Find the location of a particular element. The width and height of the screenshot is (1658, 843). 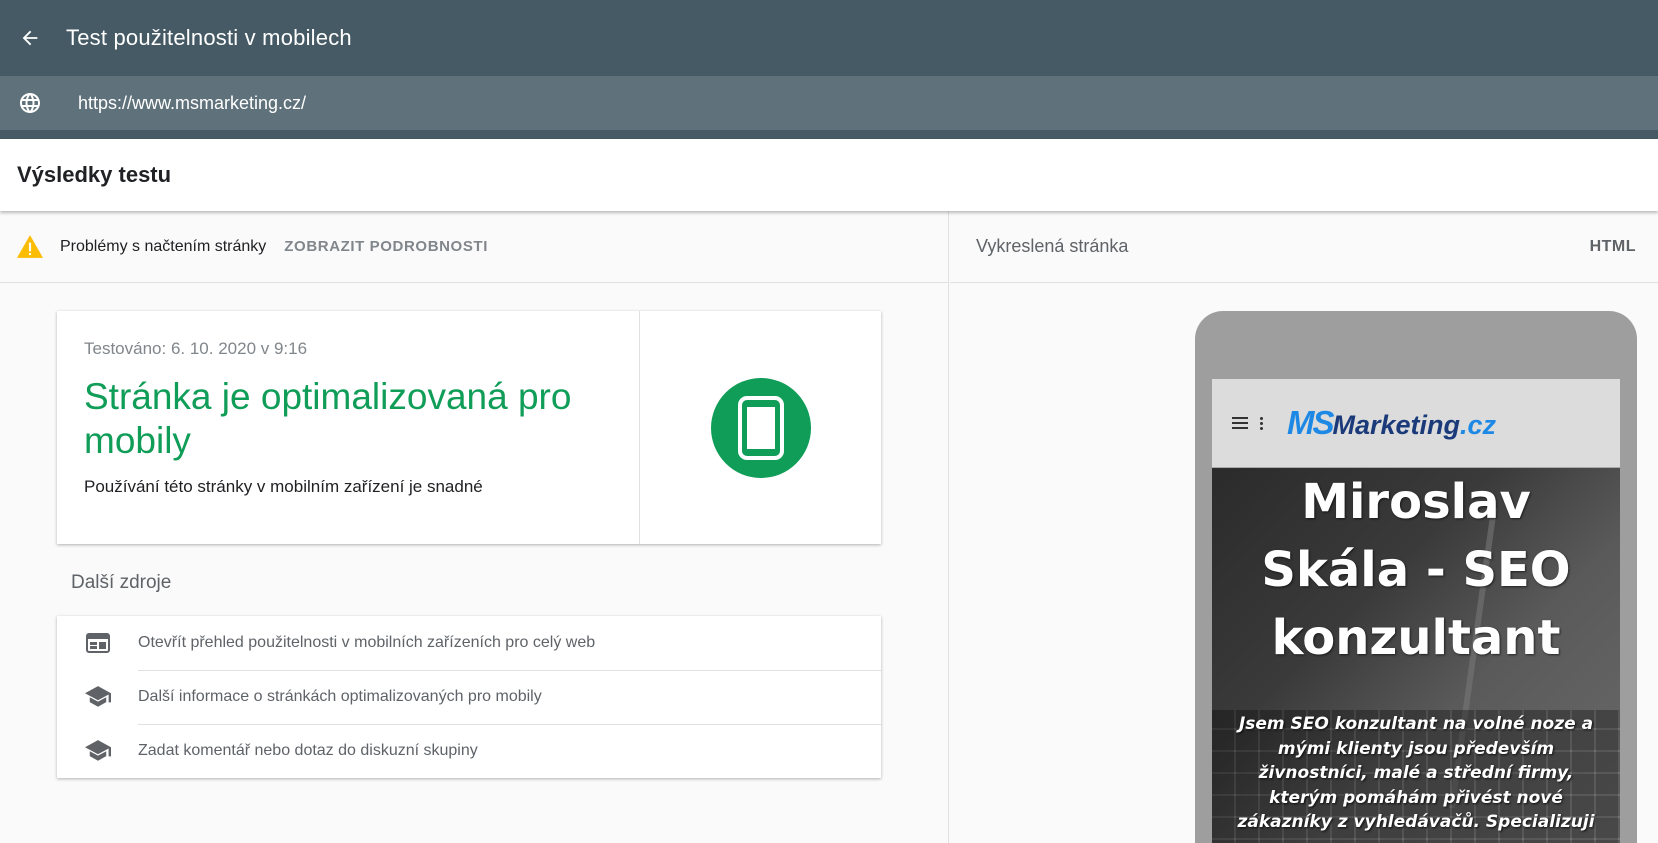

results-title: Výsledky testu is located at coordinates (94, 174).